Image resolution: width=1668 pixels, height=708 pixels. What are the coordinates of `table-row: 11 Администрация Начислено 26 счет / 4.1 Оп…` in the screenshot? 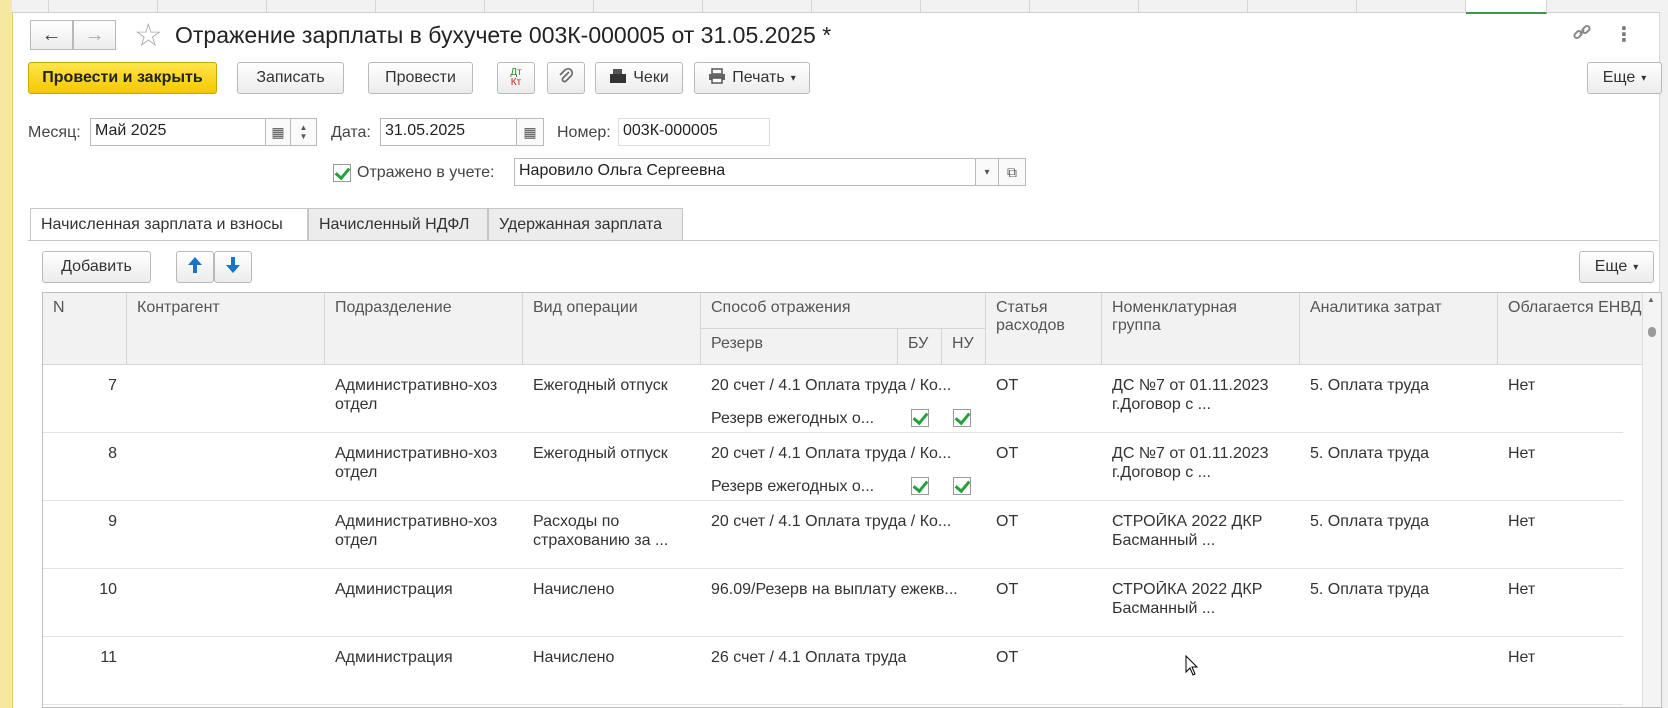 It's located at (843, 671).